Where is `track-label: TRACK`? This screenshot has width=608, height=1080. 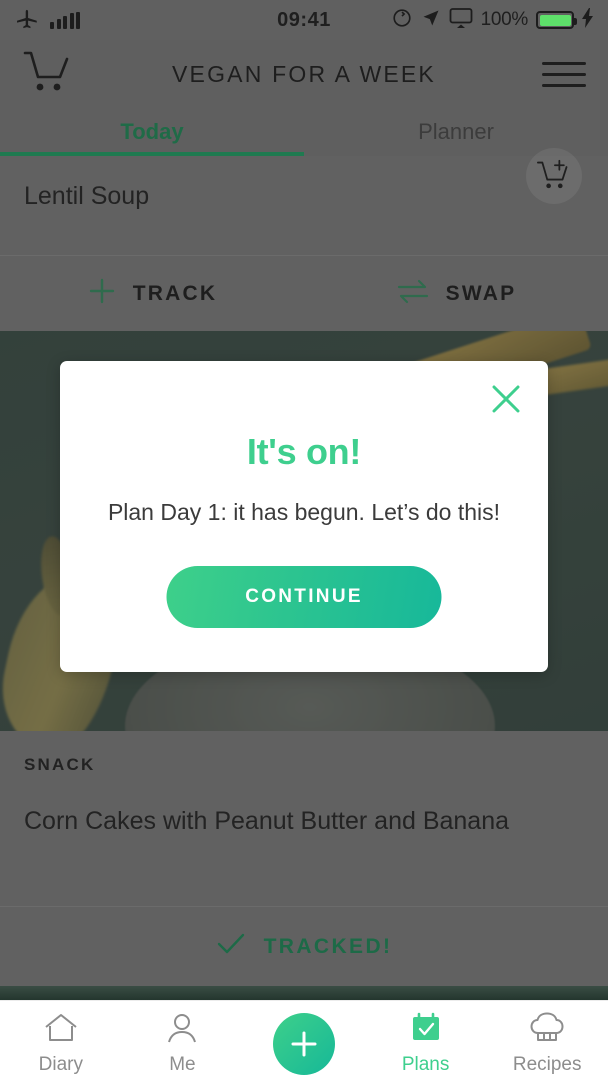
track-label: TRACK is located at coordinates (175, 293).